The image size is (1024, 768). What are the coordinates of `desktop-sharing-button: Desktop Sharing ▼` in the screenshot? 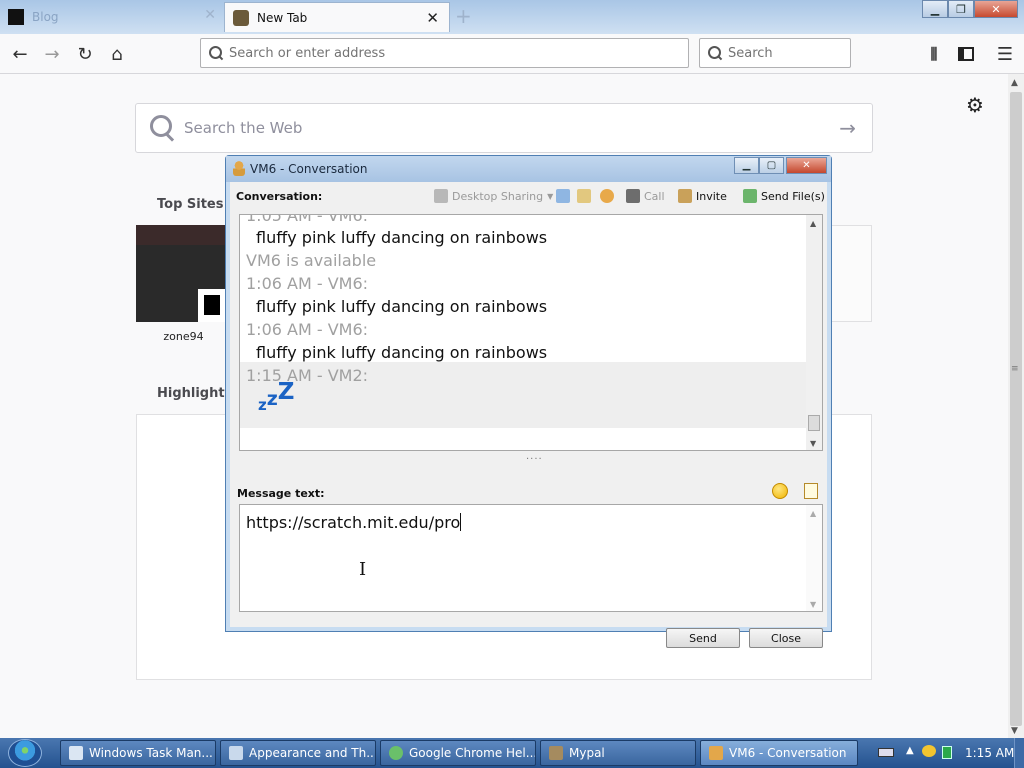 It's located at (493, 196).